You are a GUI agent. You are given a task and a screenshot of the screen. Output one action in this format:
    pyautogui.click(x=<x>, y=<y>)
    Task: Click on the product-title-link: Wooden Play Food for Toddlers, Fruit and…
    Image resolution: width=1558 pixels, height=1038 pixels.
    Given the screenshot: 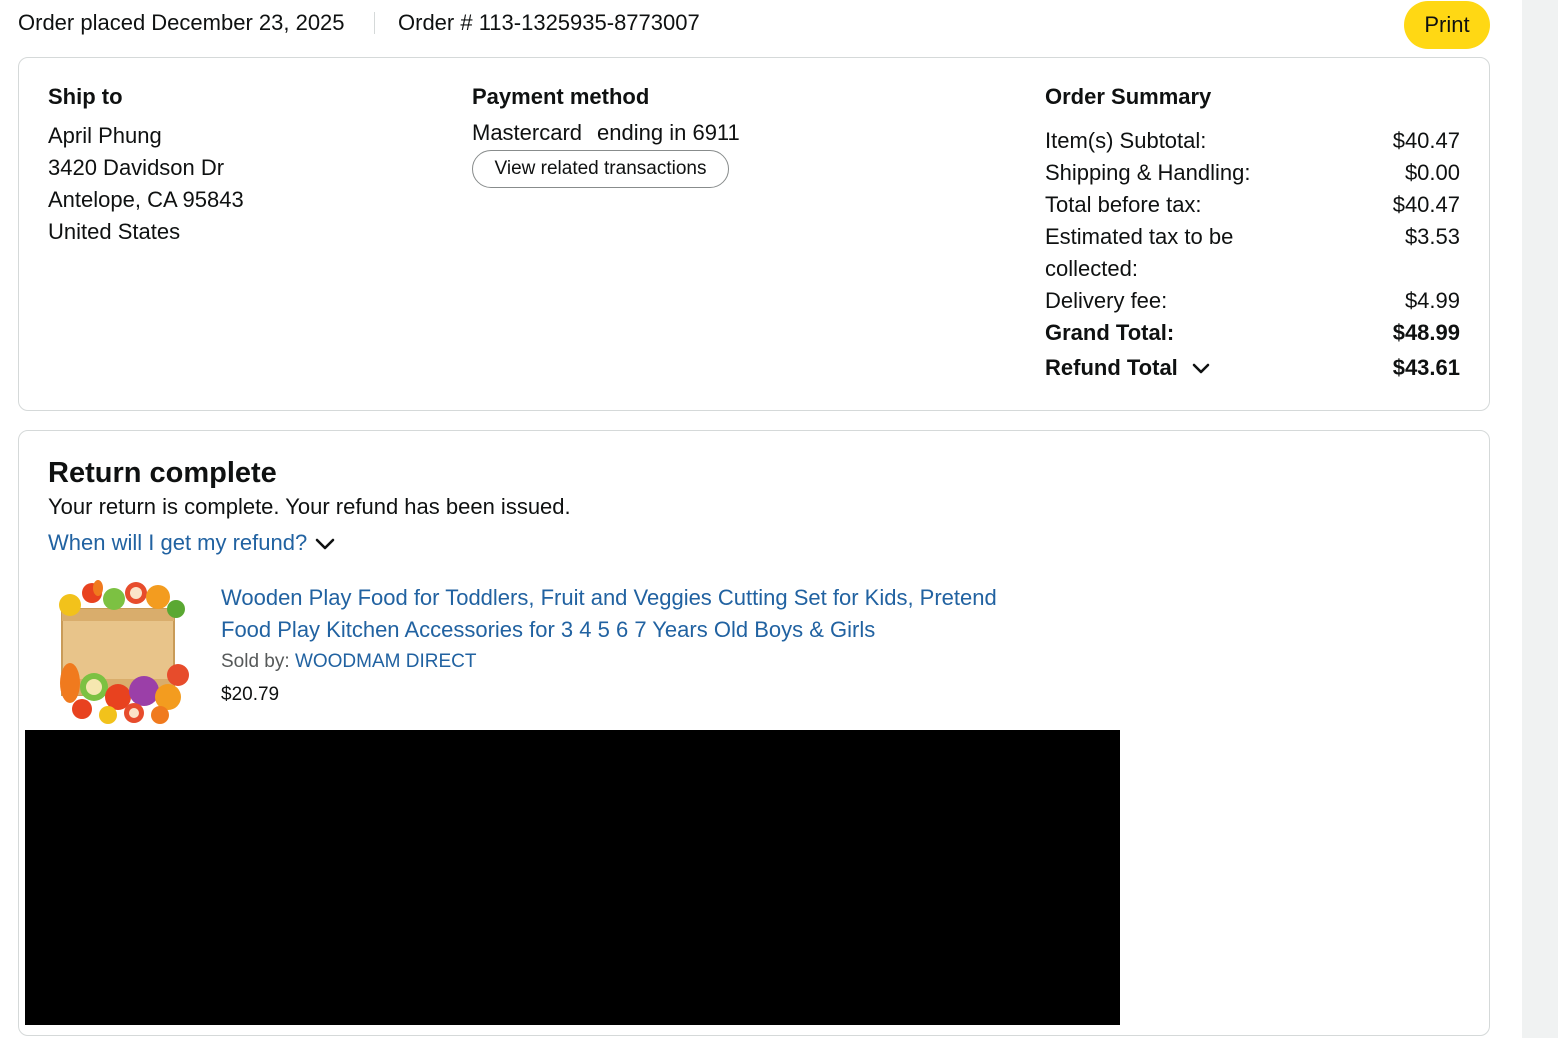 What is the action you would take?
    pyautogui.click(x=636, y=614)
    